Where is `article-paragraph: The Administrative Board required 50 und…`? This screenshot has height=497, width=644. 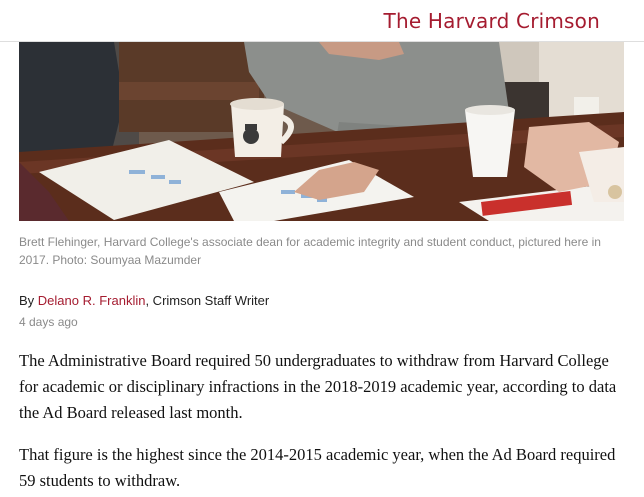
article-paragraph: The Administrative Board required 50 und… is located at coordinates (318, 386).